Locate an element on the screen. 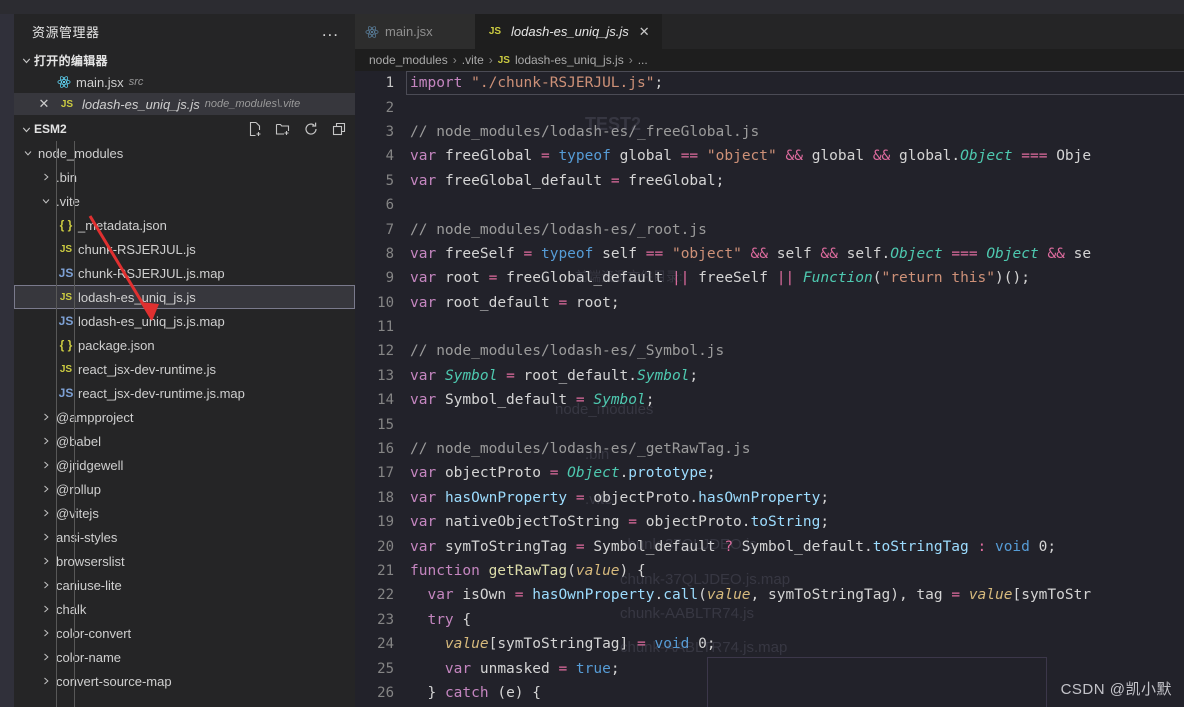 This screenshot has width=1184, height=707. tree-item-lodash-es-uniq-js-js-map: JS lodash-es_uniq_js.js.map is located at coordinates (184, 321).